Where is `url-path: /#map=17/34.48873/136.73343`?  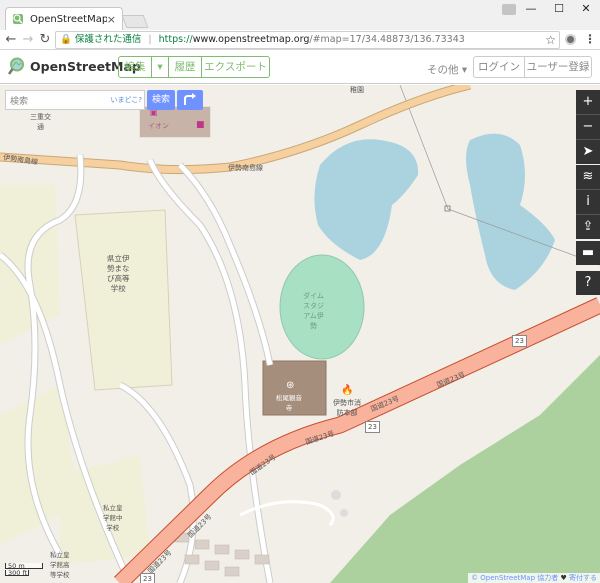 url-path: /#map=17/34.48873/136.73343 is located at coordinates (387, 39).